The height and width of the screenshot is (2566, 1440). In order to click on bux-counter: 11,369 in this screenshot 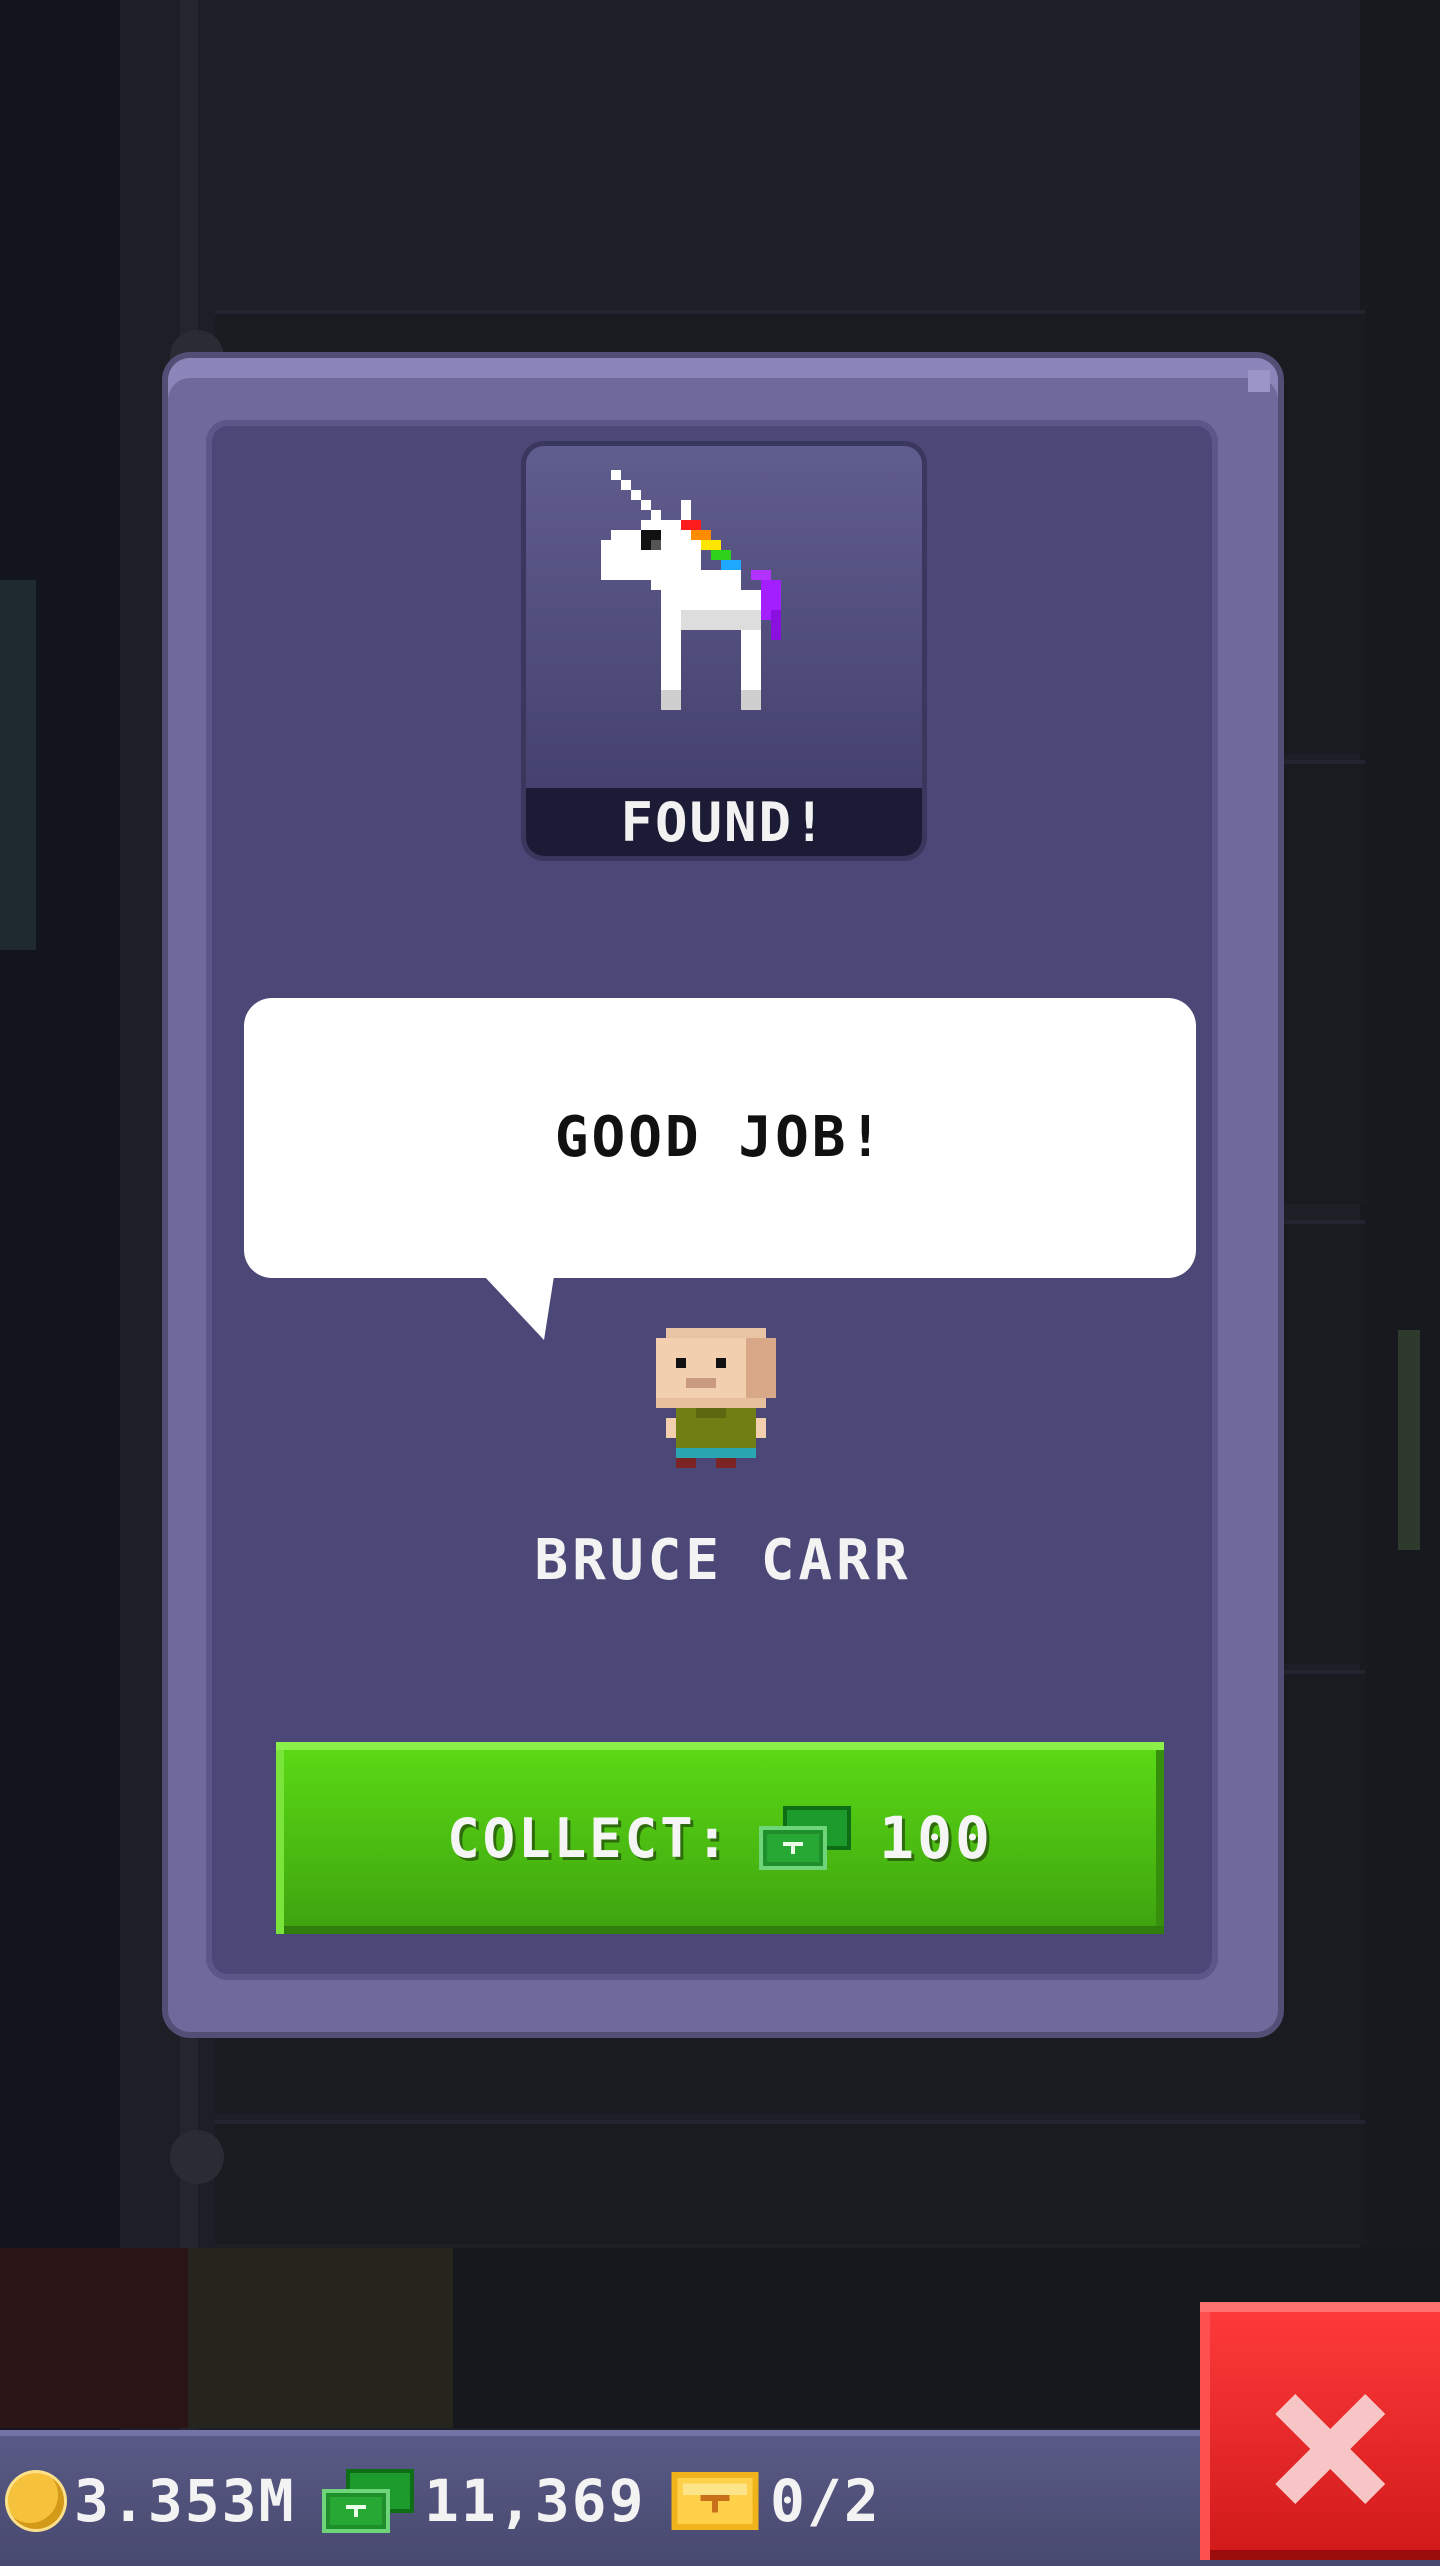, I will do `click(484, 2501)`.